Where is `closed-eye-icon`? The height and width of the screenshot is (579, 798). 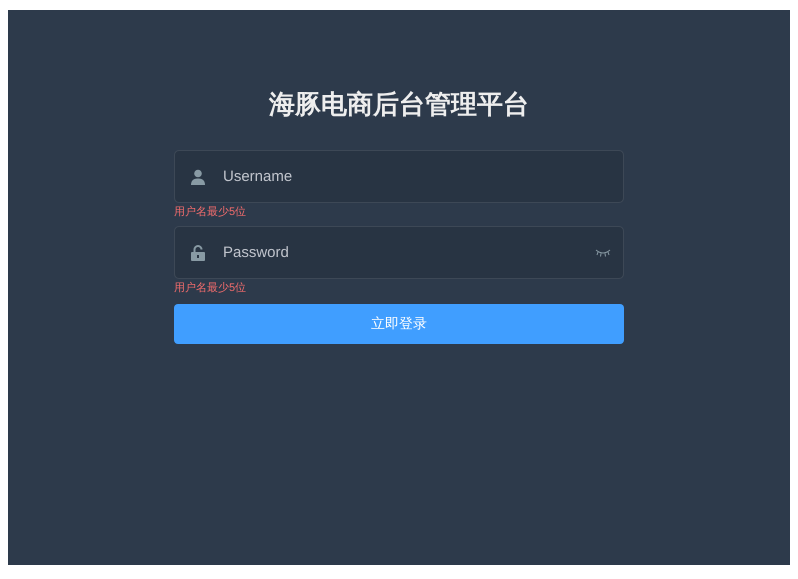
closed-eye-icon is located at coordinates (603, 253).